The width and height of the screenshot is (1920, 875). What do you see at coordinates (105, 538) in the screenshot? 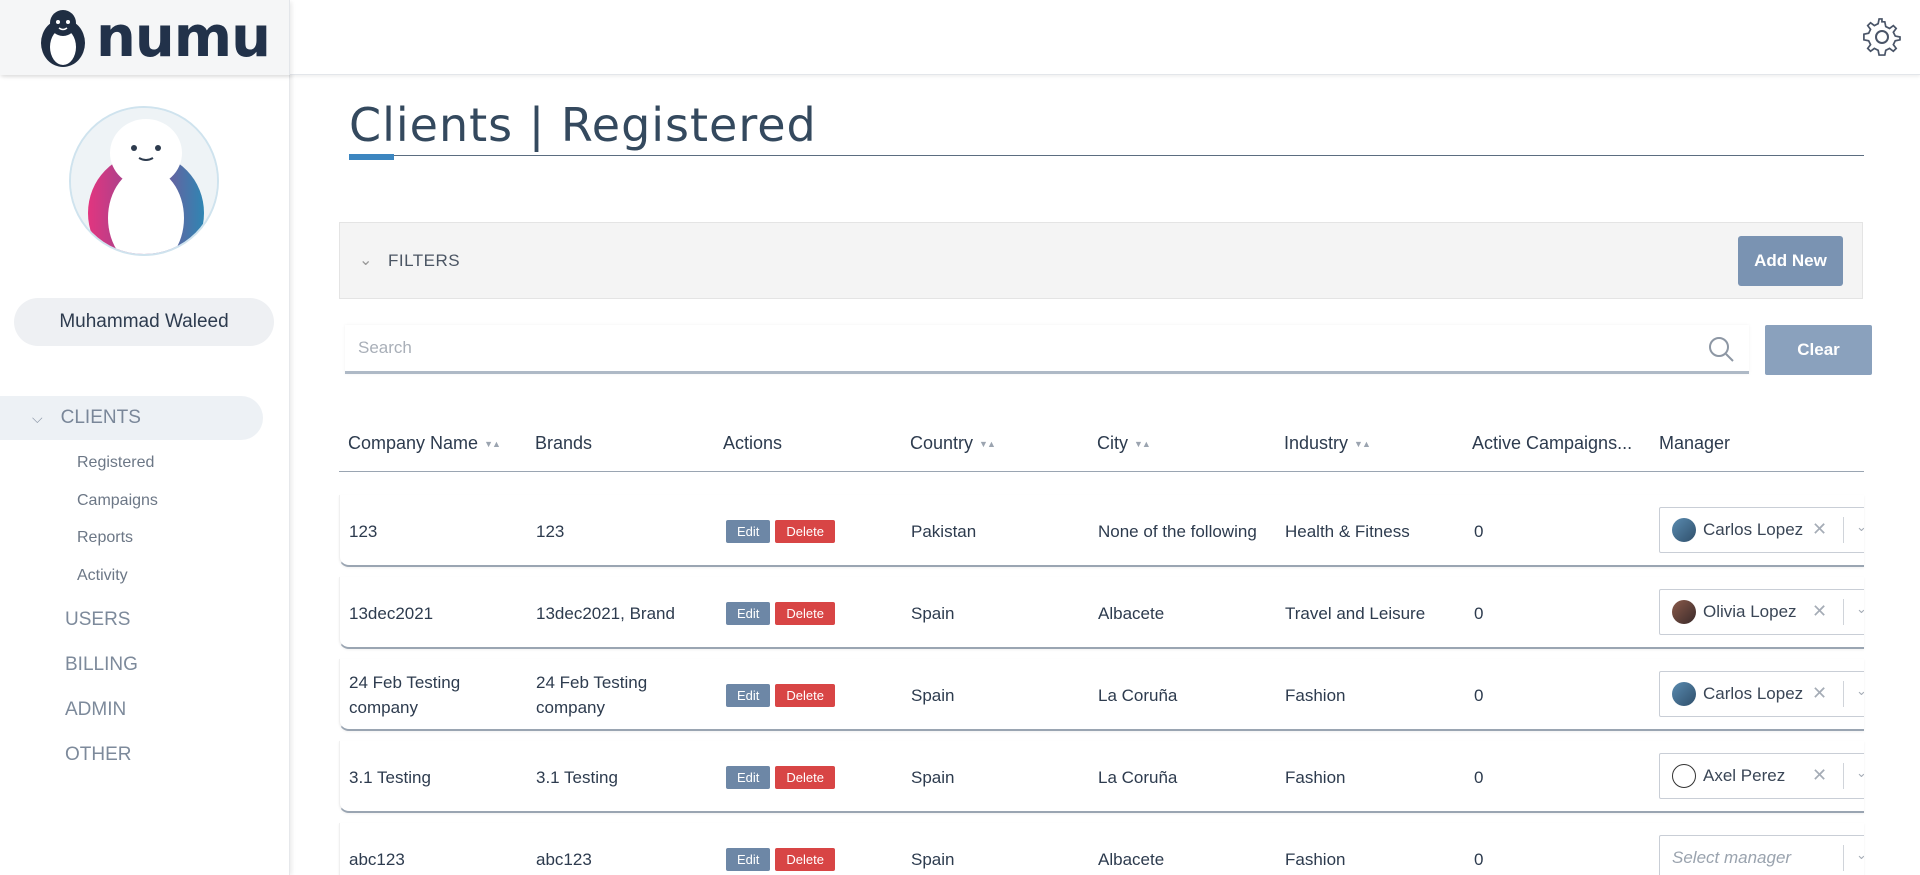
I see `sidebar-subitem-reports: Reports` at bounding box center [105, 538].